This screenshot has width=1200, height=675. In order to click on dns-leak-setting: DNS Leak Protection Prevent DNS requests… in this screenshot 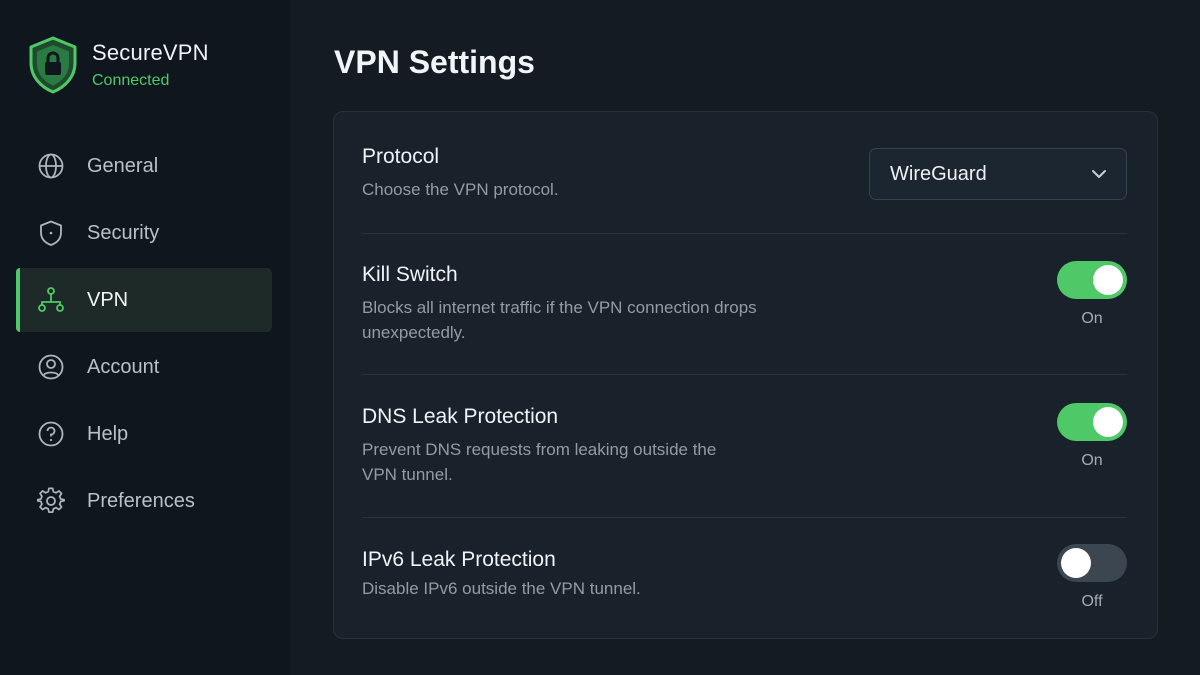, I will do `click(744, 459)`.